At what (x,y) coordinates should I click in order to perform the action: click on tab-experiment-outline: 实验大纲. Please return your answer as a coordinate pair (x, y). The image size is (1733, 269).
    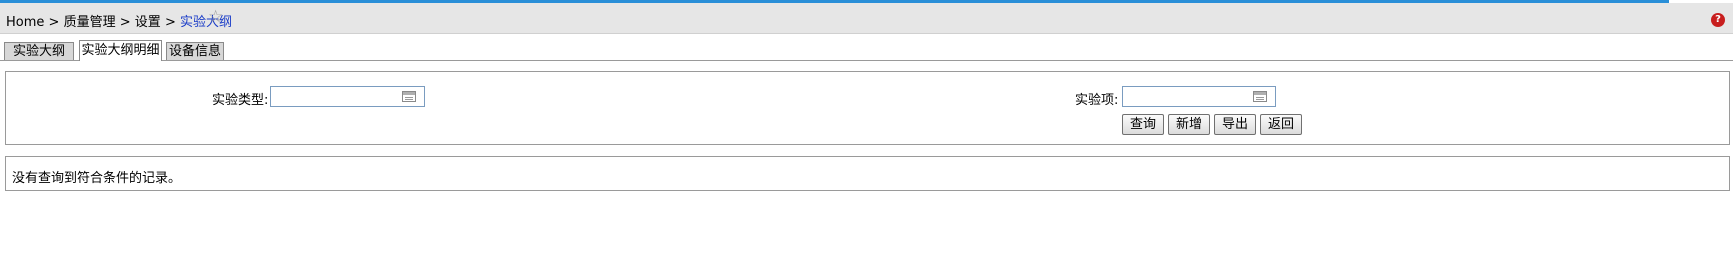
    Looking at the image, I should click on (39, 51).